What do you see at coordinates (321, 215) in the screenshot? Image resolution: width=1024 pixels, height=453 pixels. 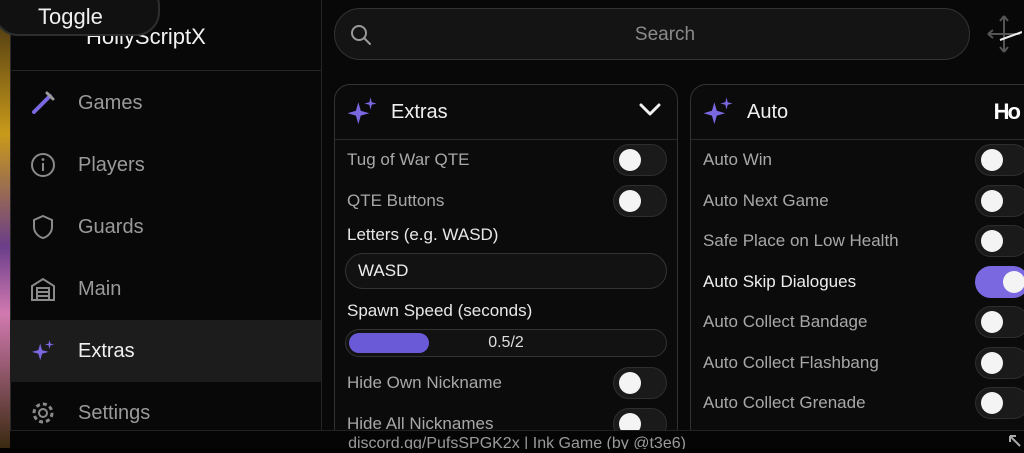 I see `sidebar-divider` at bounding box center [321, 215].